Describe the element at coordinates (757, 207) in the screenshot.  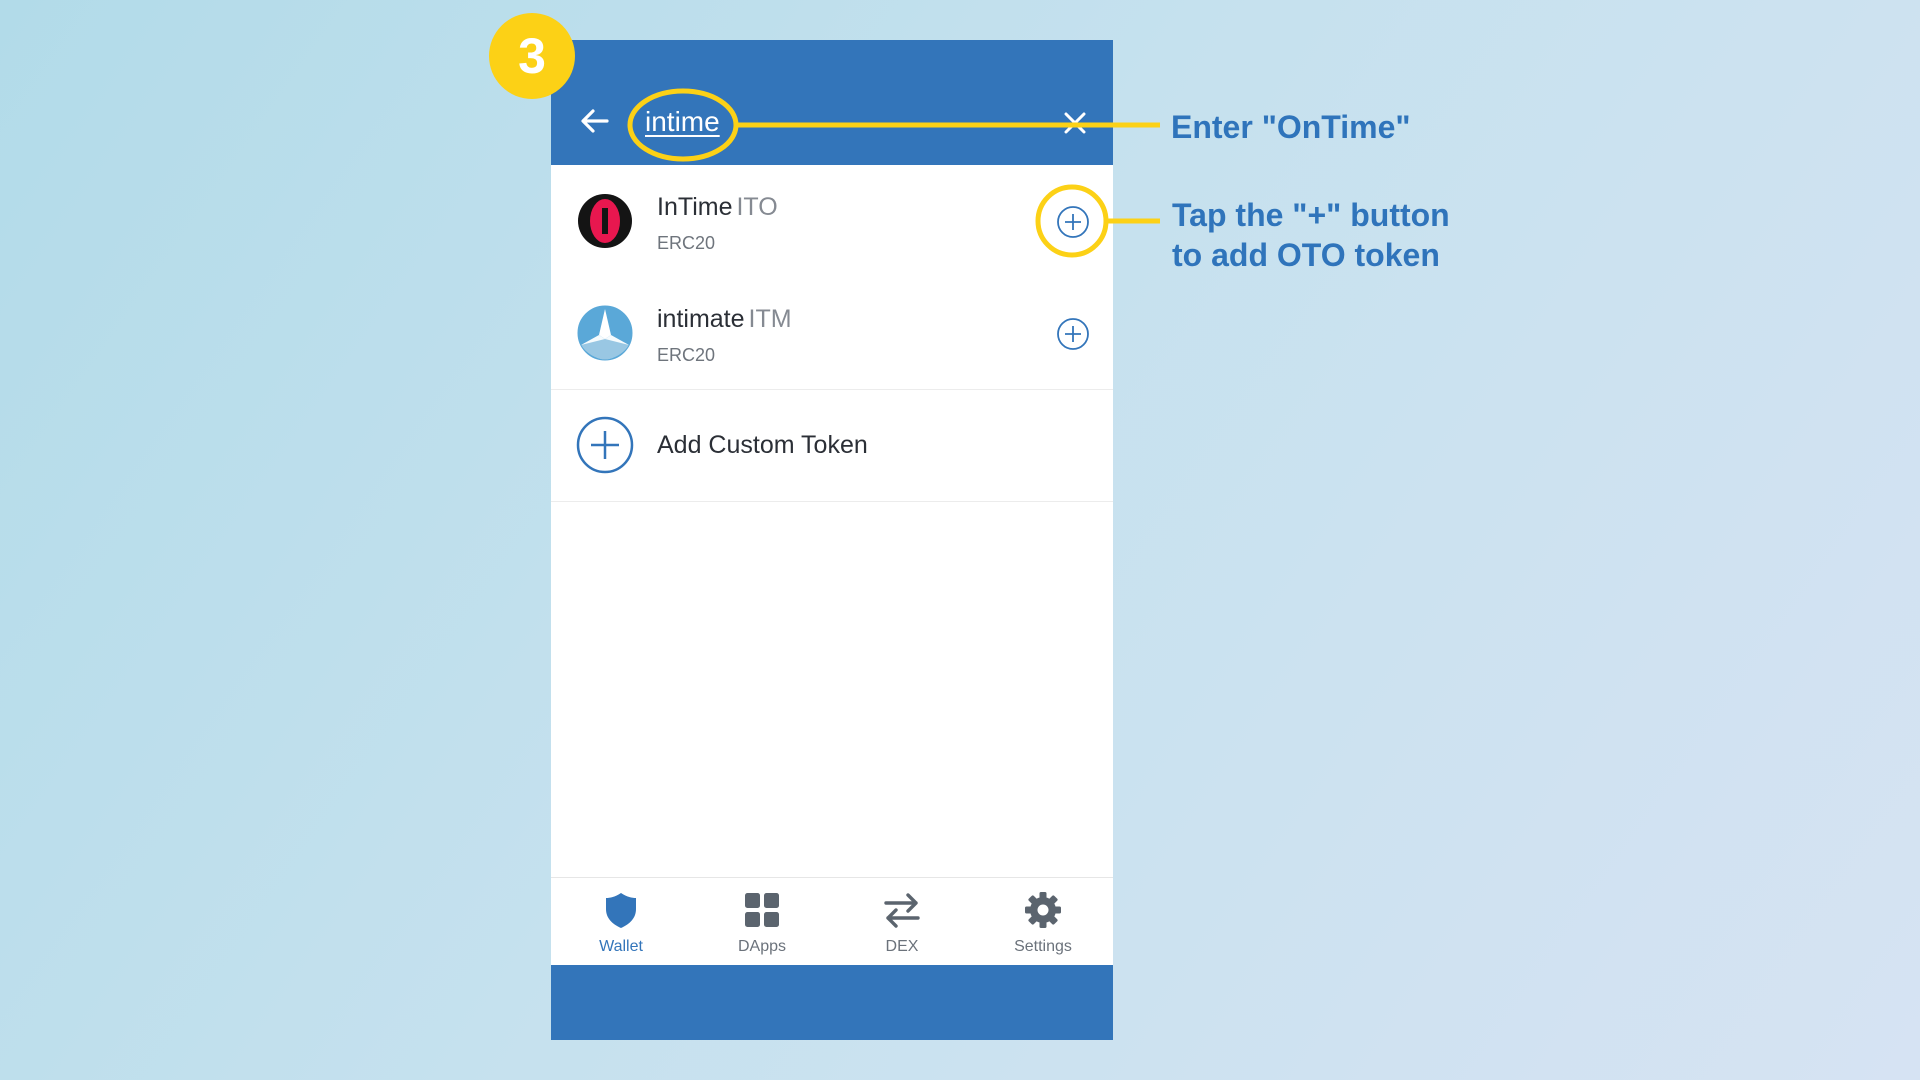
I see `token-symbol: ITO` at that location.